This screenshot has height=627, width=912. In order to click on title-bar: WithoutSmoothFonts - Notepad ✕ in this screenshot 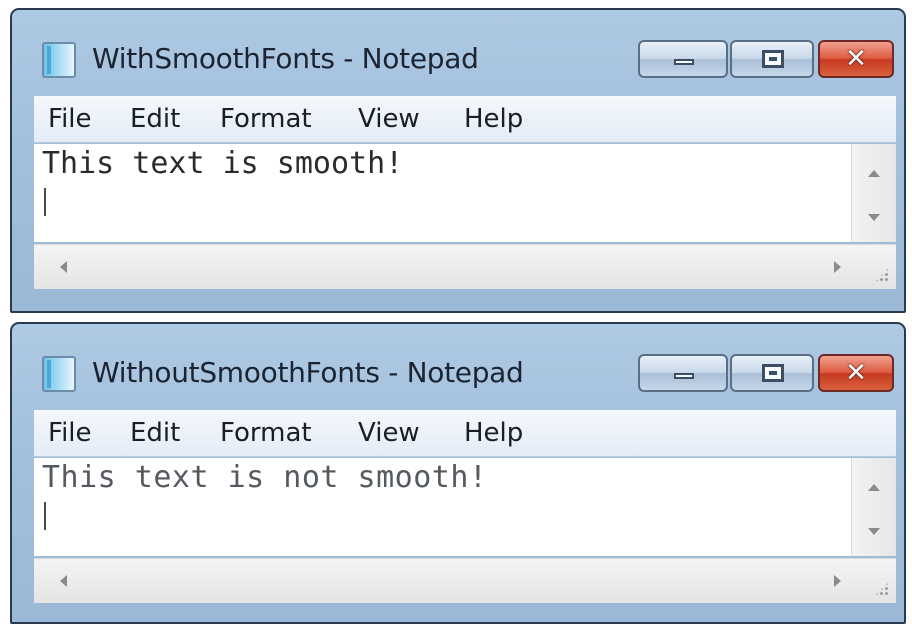, I will do `click(458, 366)`.